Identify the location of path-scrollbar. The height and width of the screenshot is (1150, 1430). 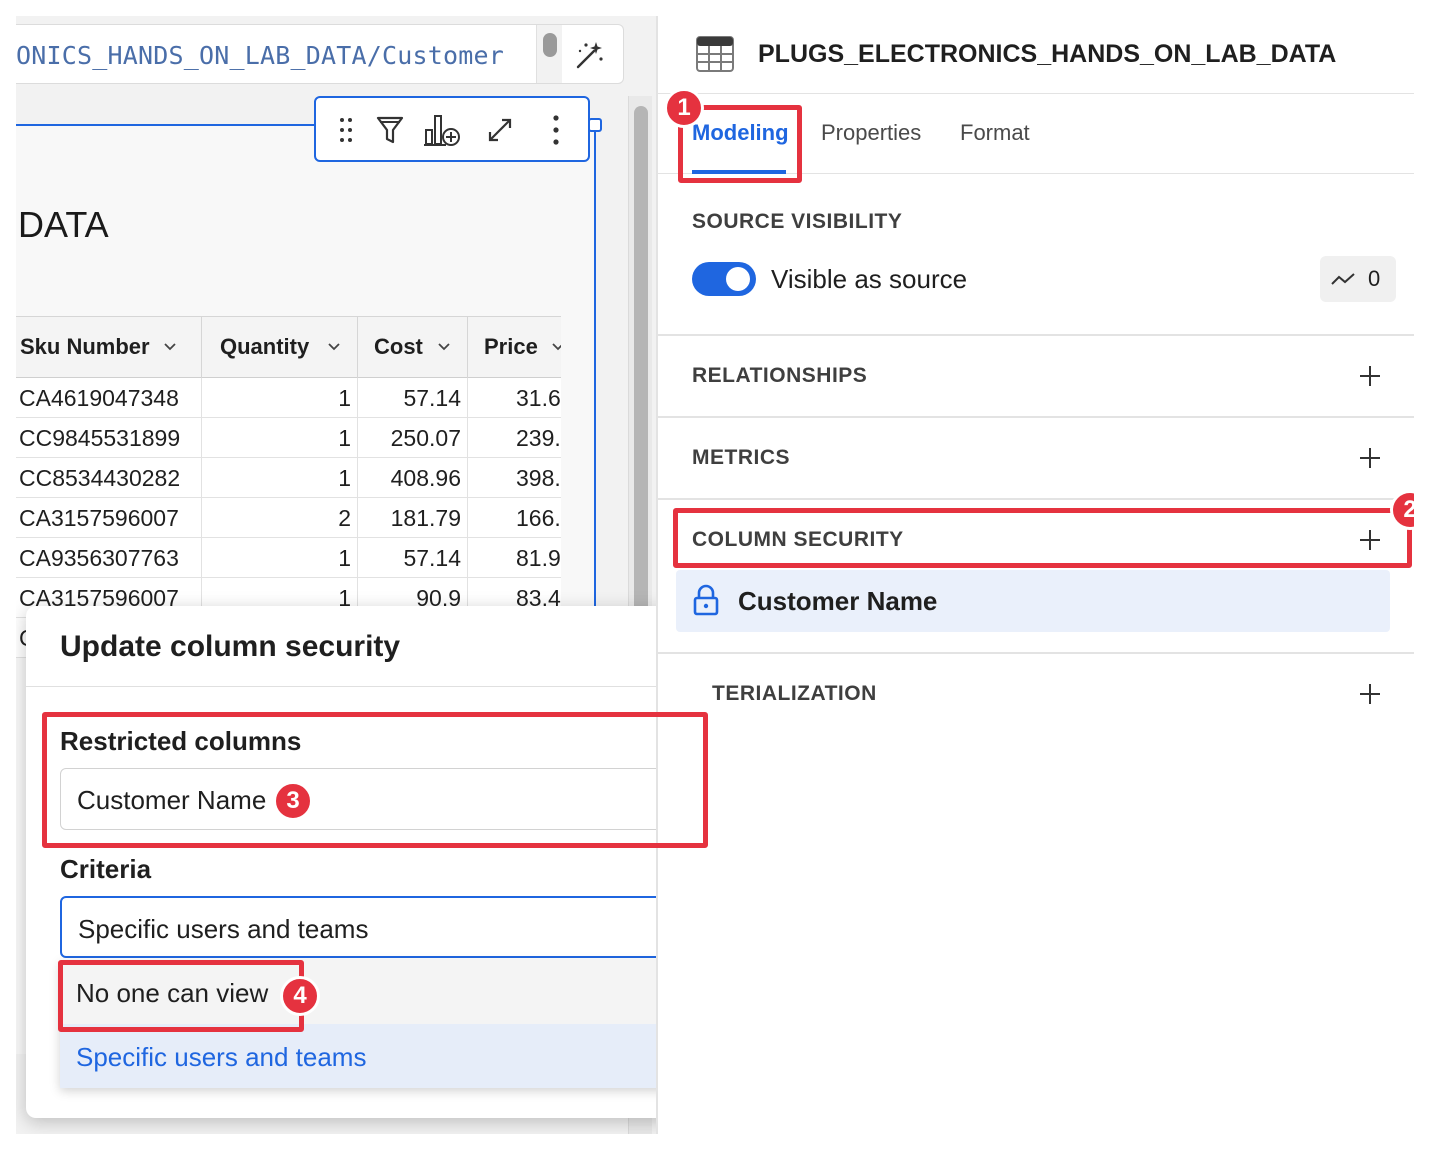
(549, 54).